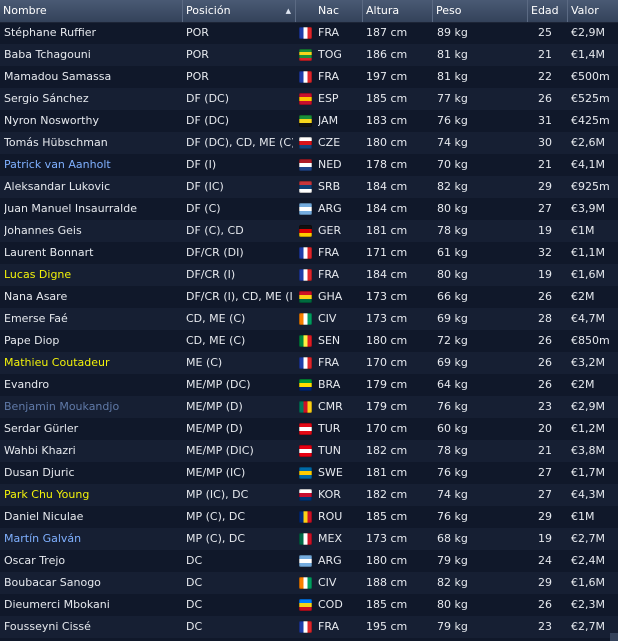  I want to click on column-header-nationality: Nac, so click(328, 11).